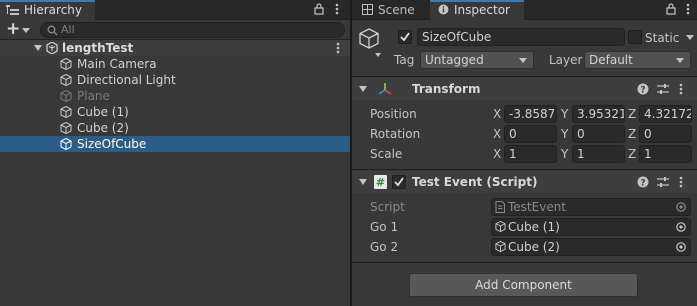 The width and height of the screenshot is (697, 306). I want to click on hierarchy-list-icon, so click(12, 10).